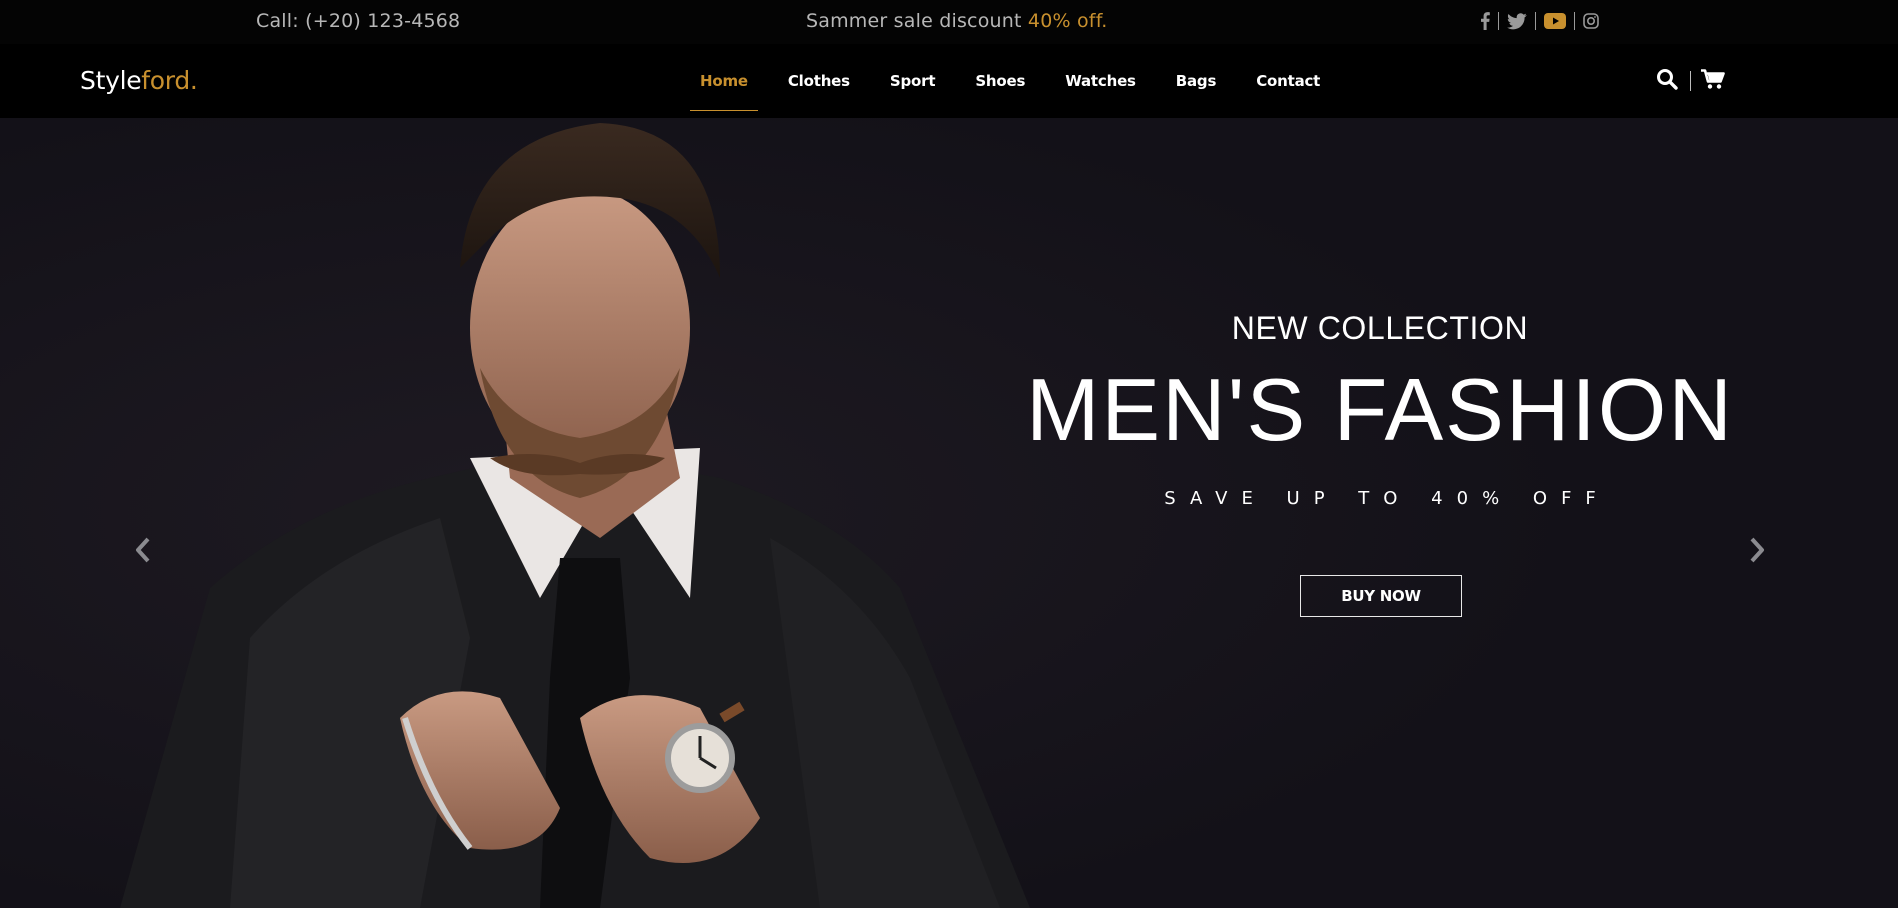  I want to click on chevron-left-icon, so click(143, 550).